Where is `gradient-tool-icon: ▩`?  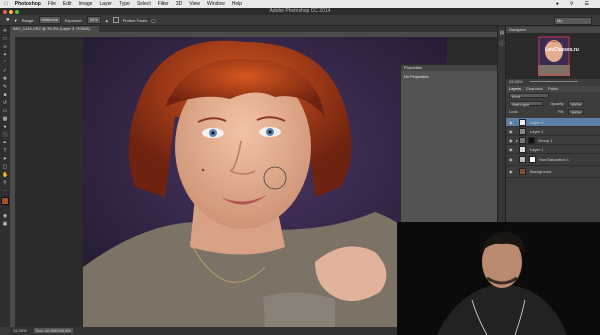
gradient-tool-icon: ▩ is located at coordinates (5, 119).